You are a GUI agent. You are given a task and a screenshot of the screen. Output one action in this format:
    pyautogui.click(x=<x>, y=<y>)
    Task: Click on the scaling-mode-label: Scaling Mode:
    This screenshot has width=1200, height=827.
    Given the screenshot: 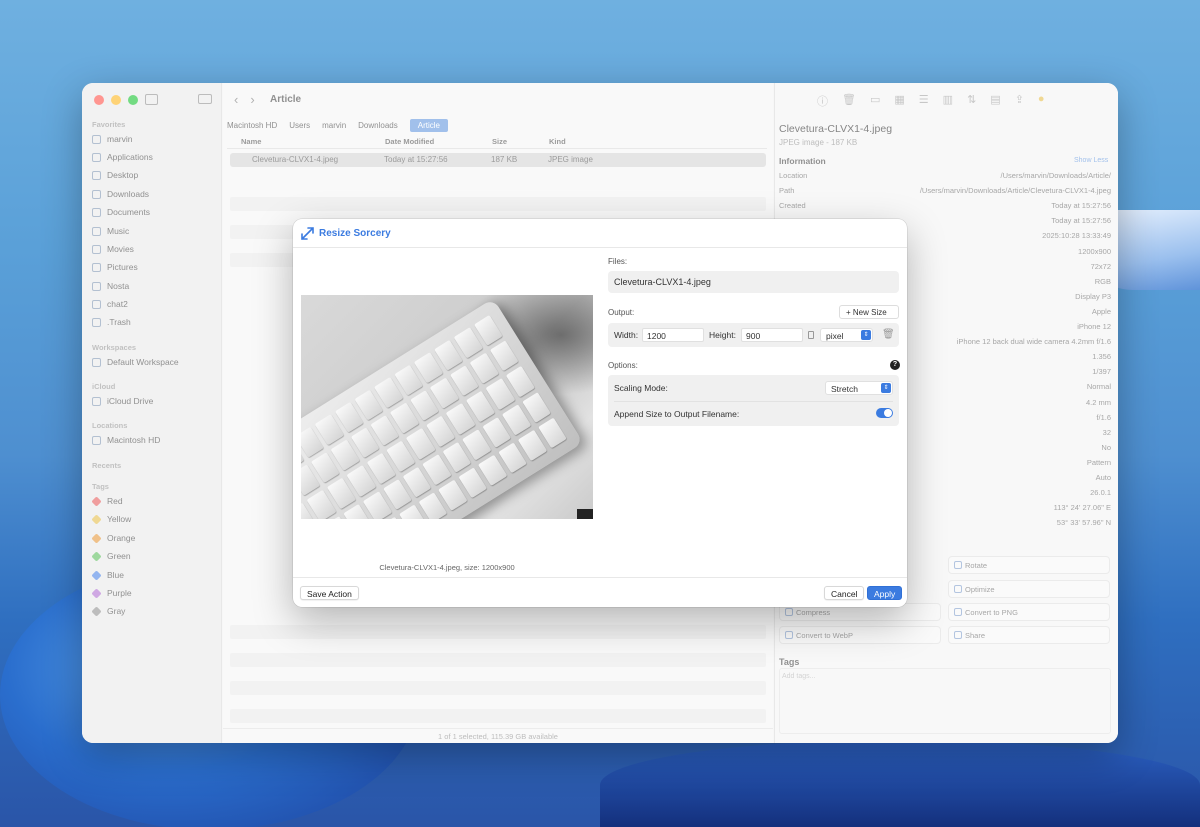 What is the action you would take?
    pyautogui.click(x=641, y=388)
    